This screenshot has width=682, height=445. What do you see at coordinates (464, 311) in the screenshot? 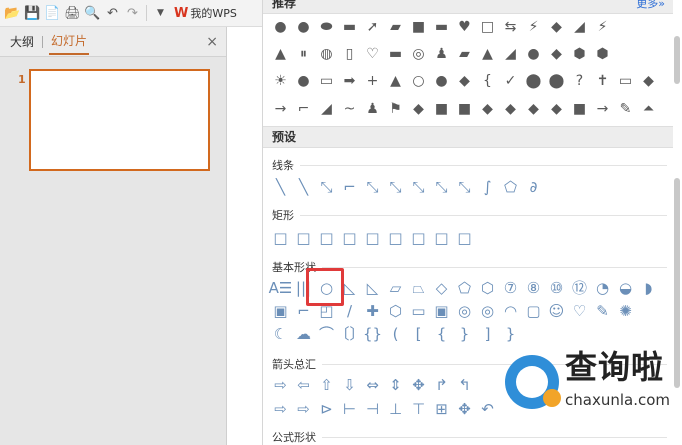
I see `shape-basic-row2-8: ◎` at bounding box center [464, 311].